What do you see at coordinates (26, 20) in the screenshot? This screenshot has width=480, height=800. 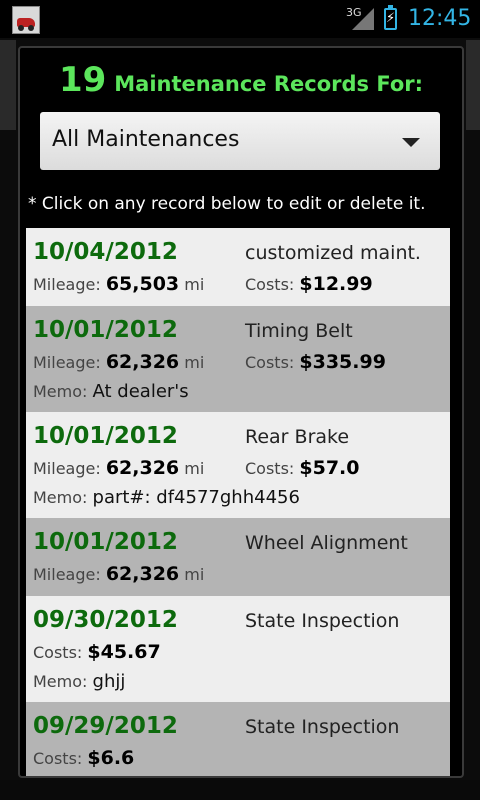 I see `app-notification-icon` at bounding box center [26, 20].